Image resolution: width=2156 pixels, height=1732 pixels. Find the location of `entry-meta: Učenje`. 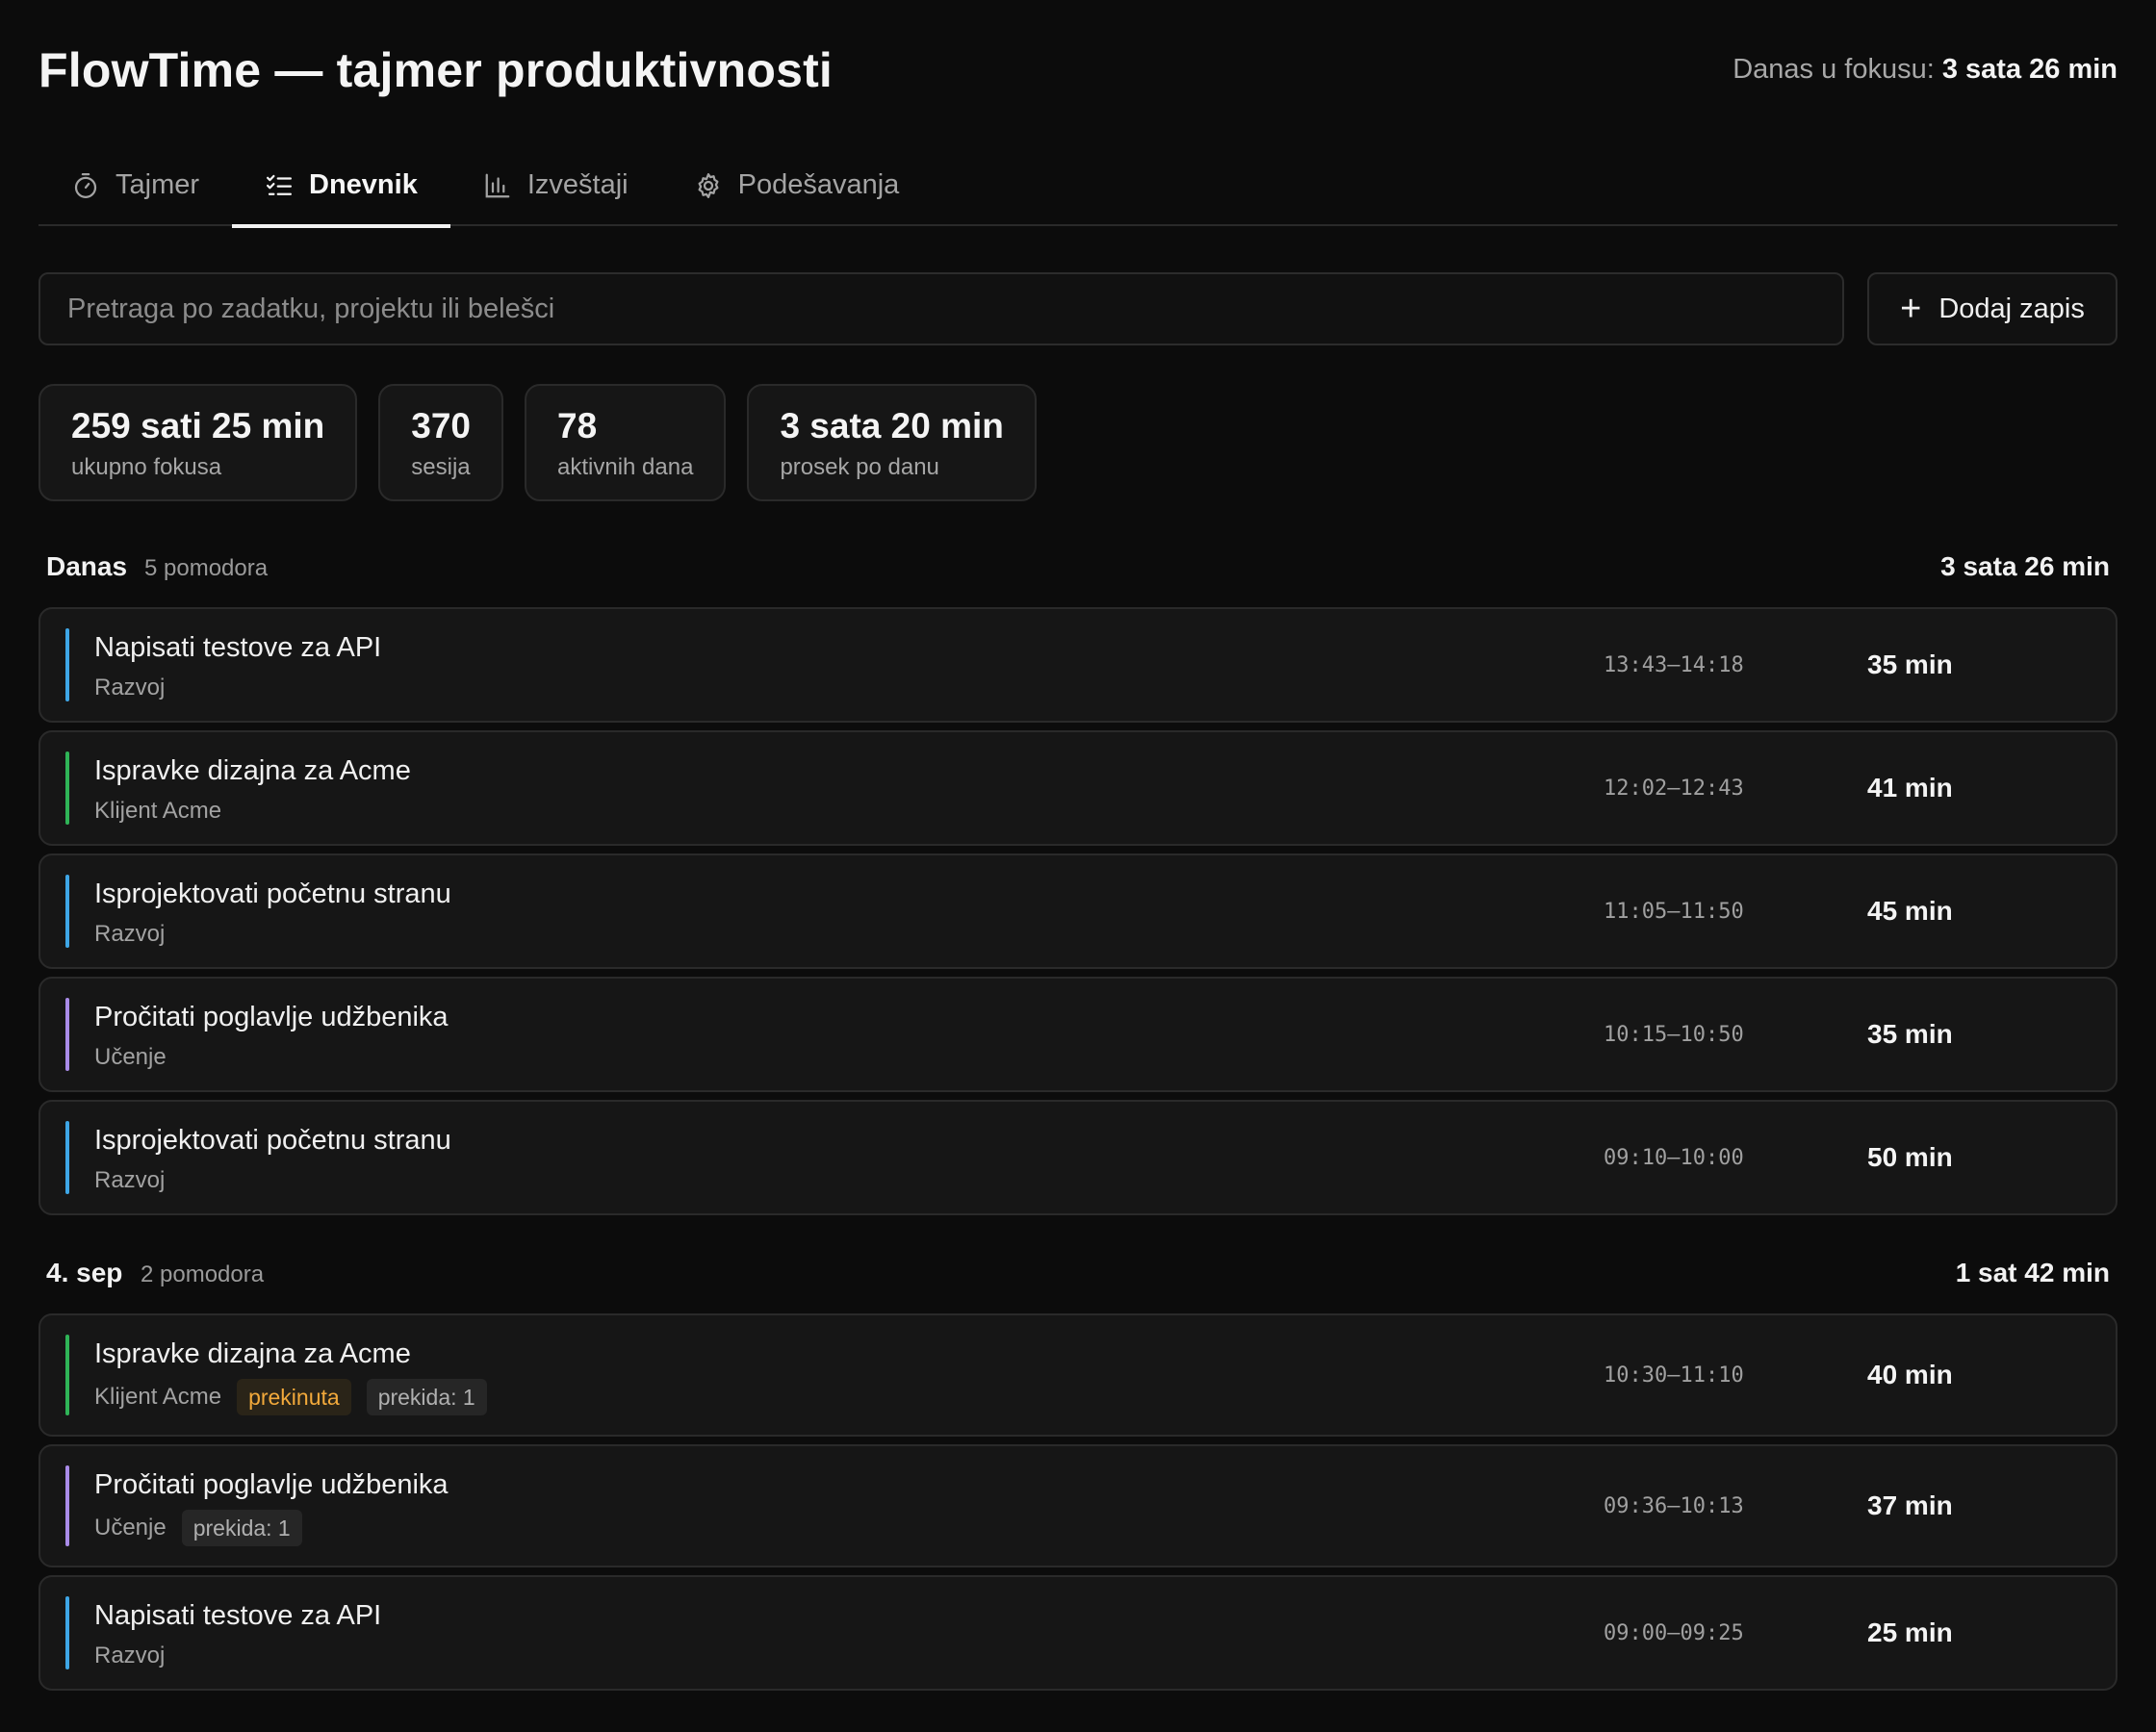

entry-meta: Učenje is located at coordinates (130, 1057).